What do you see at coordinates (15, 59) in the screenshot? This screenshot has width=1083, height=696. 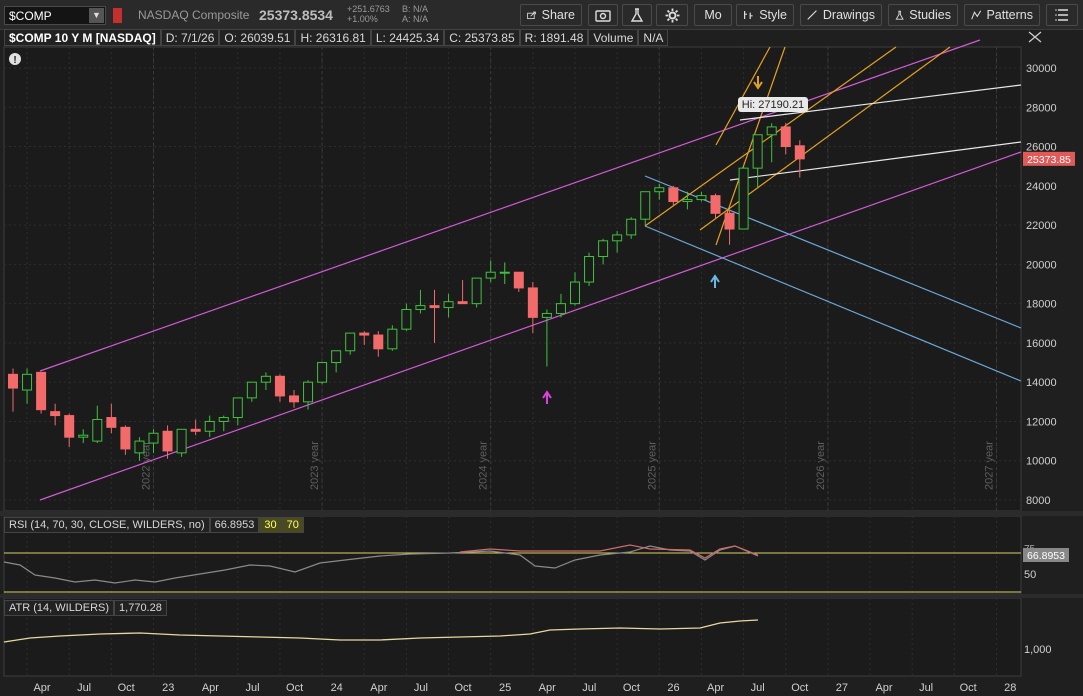 I see `alert-icon` at bounding box center [15, 59].